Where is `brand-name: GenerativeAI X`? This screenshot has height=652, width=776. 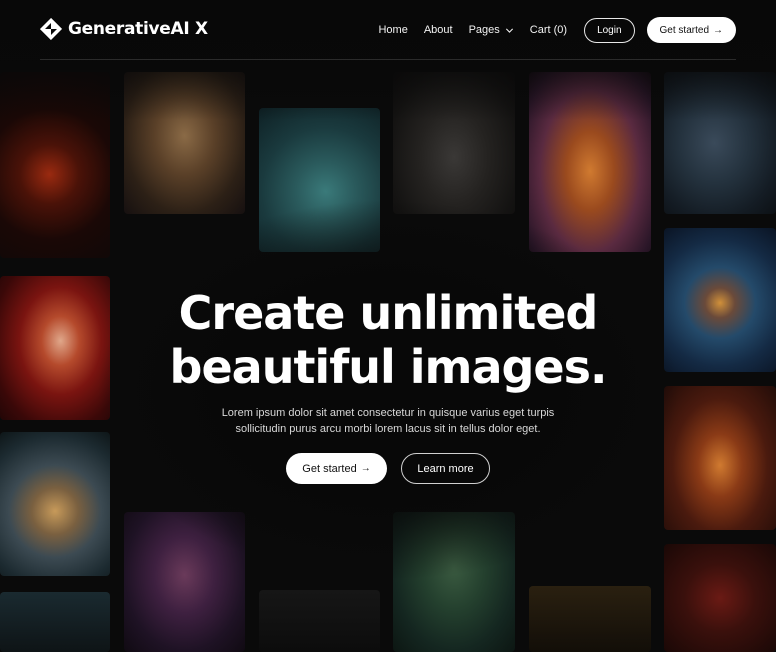 brand-name: GenerativeAI X is located at coordinates (138, 29).